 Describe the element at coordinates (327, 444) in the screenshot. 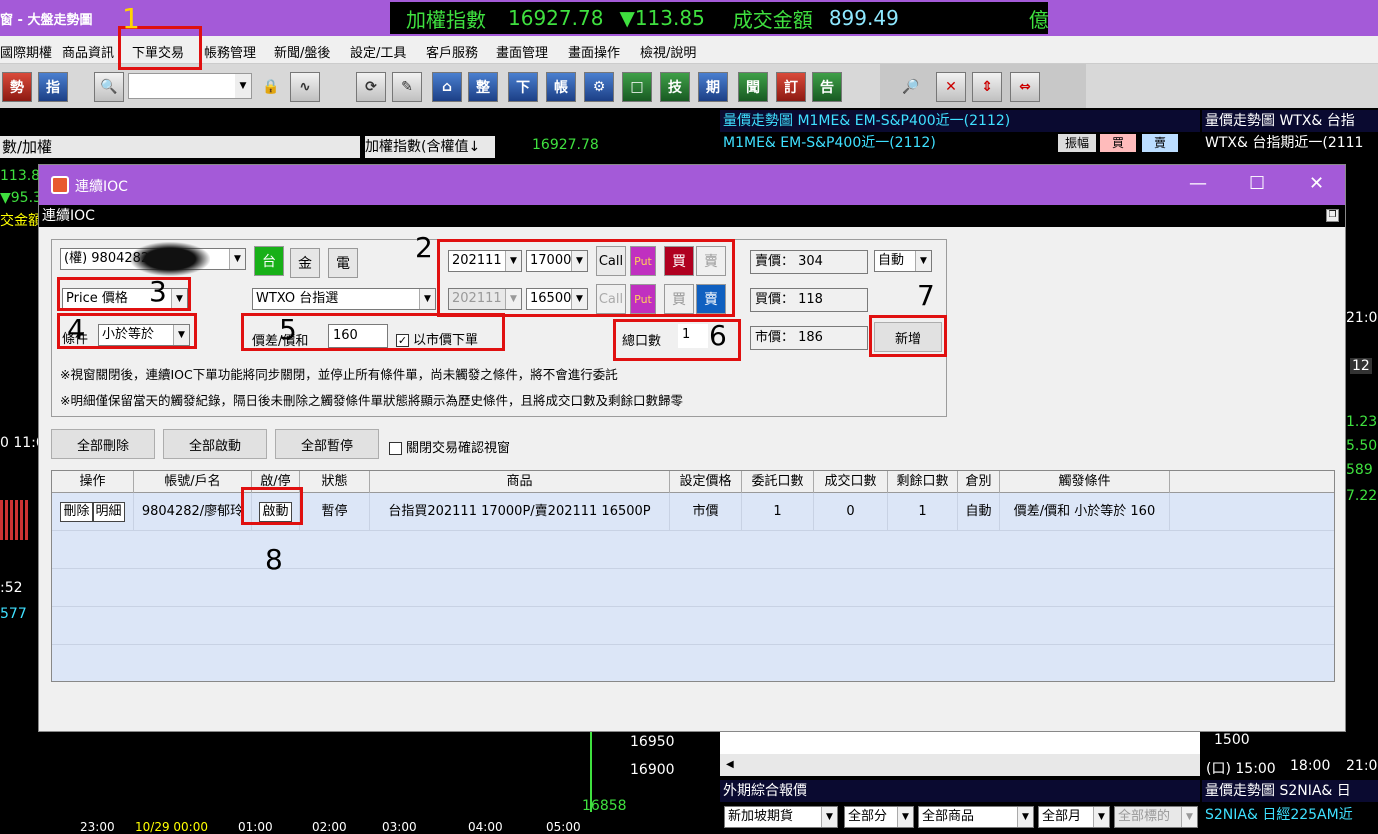

I see `pause-all-button: 全部暫停` at that location.